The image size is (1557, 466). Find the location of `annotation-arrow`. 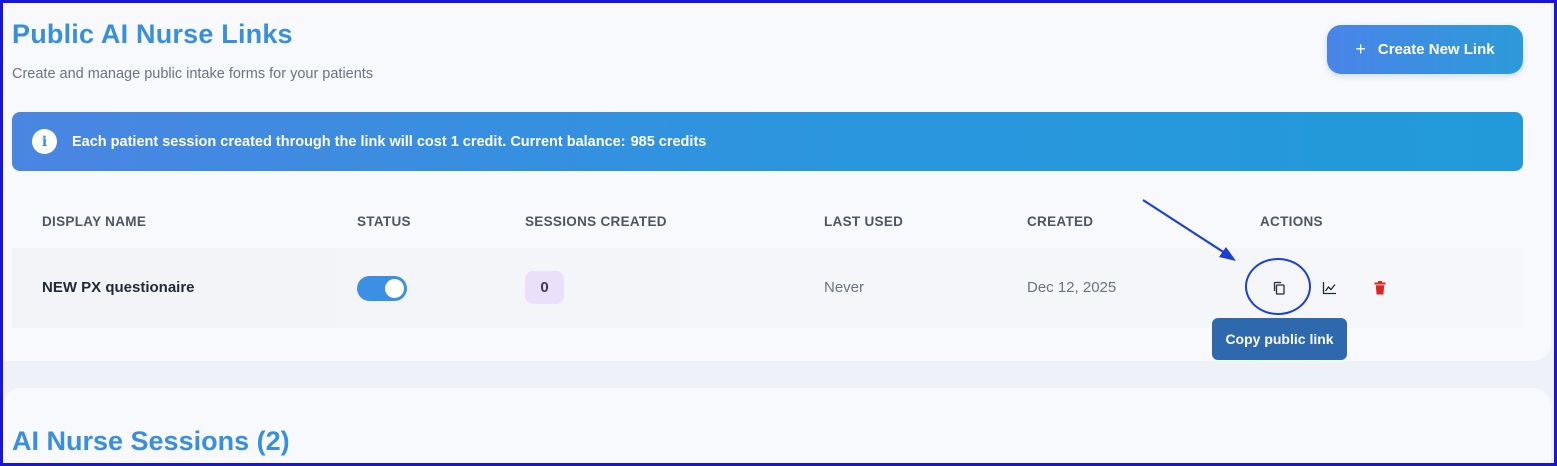

annotation-arrow is located at coordinates (1189, 230).